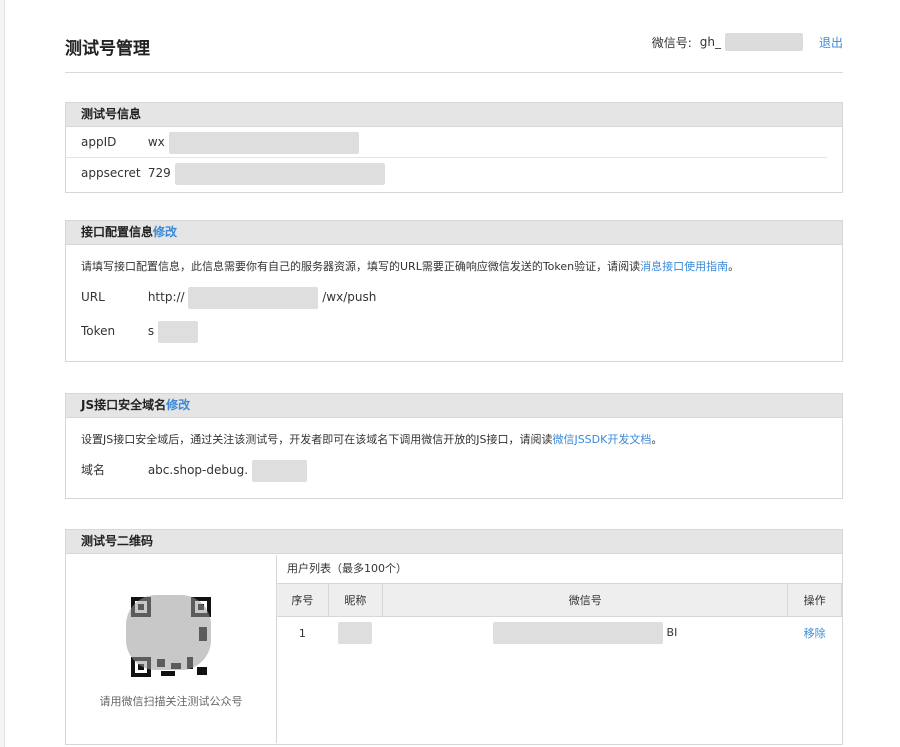 The height and width of the screenshot is (747, 900). I want to click on appid-label: appID, so click(99, 142).